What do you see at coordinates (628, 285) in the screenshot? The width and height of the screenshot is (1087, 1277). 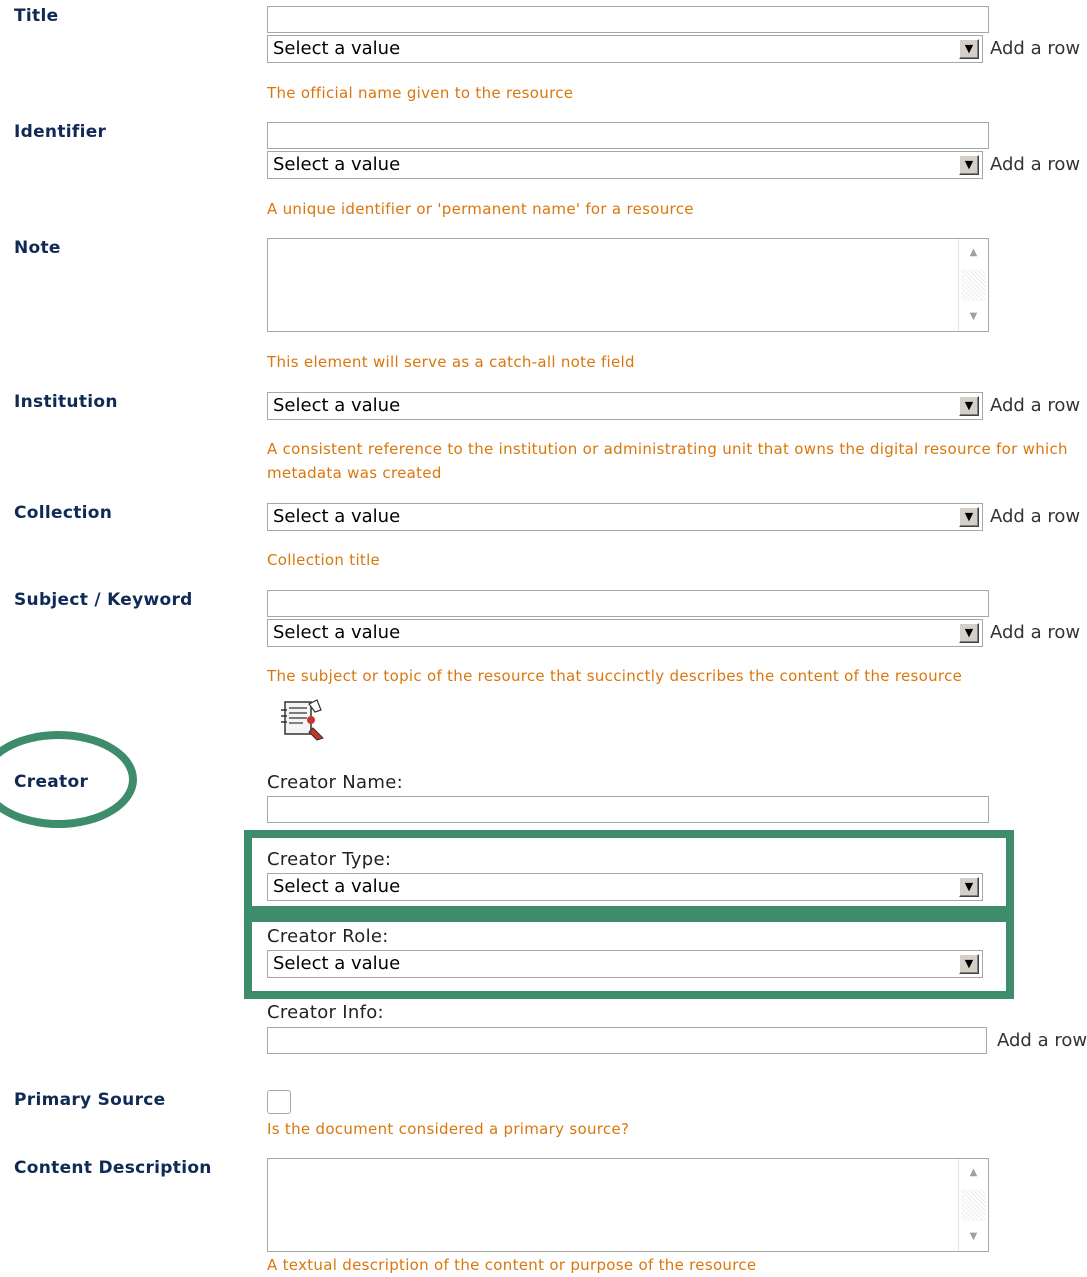 I see `note-textarea: ▲ ▼` at bounding box center [628, 285].